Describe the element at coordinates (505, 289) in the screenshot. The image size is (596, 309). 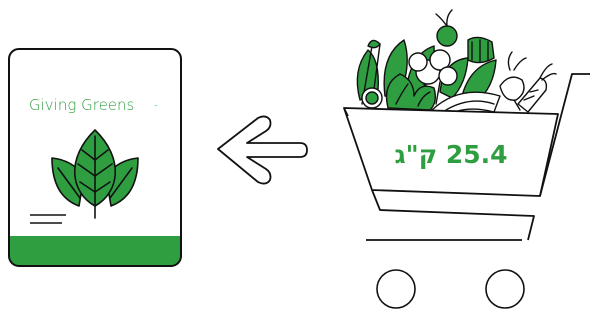
I see `cart-wheel-right` at that location.